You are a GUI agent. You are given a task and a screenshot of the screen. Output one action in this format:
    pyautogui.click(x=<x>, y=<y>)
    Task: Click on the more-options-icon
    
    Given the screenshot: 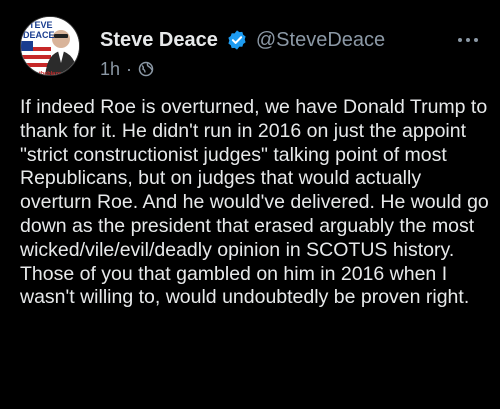 What is the action you would take?
    pyautogui.click(x=468, y=40)
    